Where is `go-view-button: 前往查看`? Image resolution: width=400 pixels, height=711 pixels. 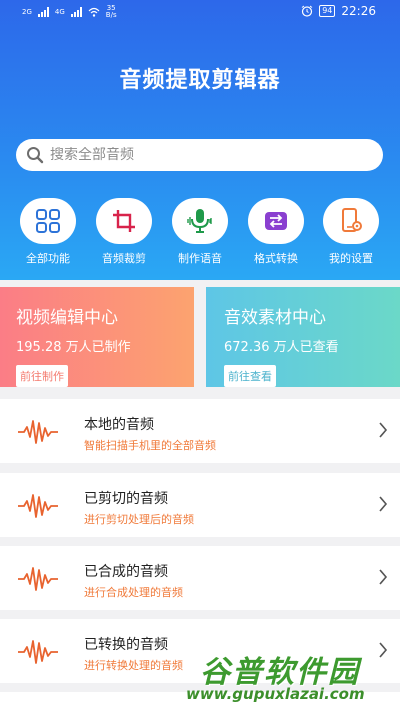 go-view-button: 前往查看 is located at coordinates (250, 376).